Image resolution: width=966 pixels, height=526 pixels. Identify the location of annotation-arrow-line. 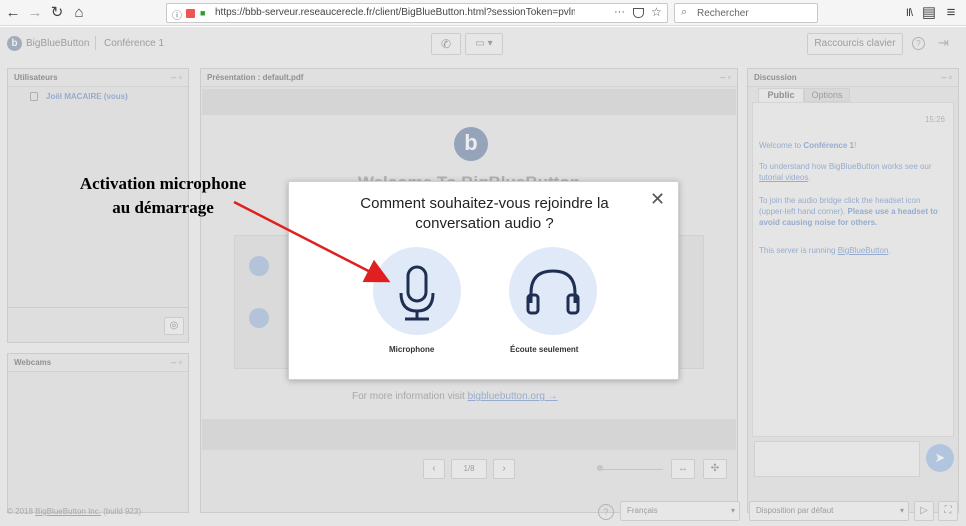
(312, 241).